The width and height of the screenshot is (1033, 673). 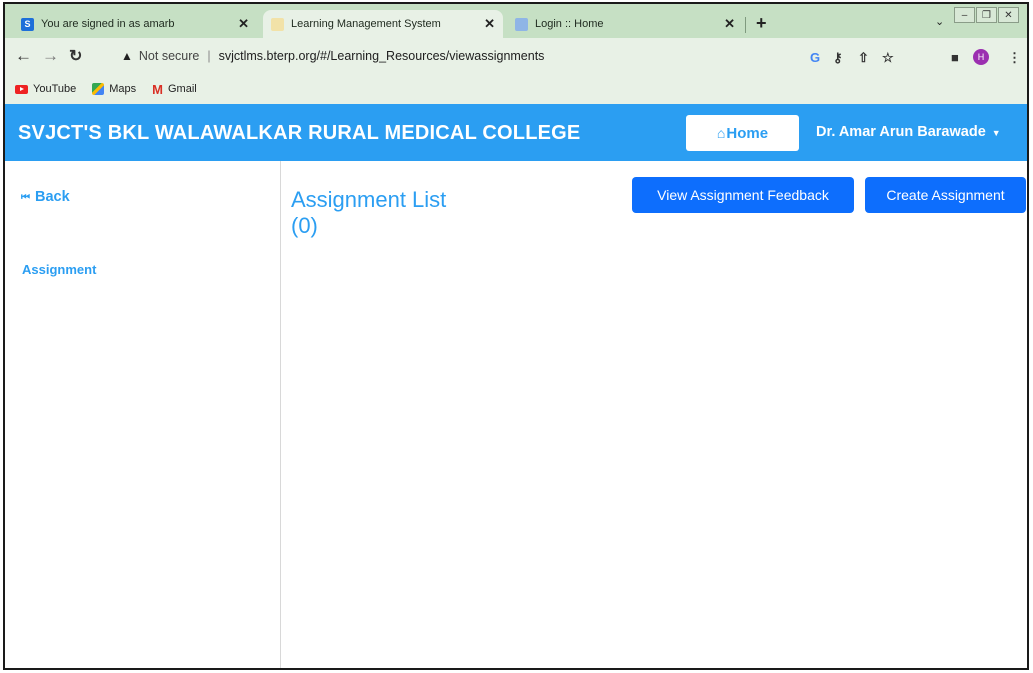 What do you see at coordinates (815, 57) in the screenshot?
I see `google-icon: G` at bounding box center [815, 57].